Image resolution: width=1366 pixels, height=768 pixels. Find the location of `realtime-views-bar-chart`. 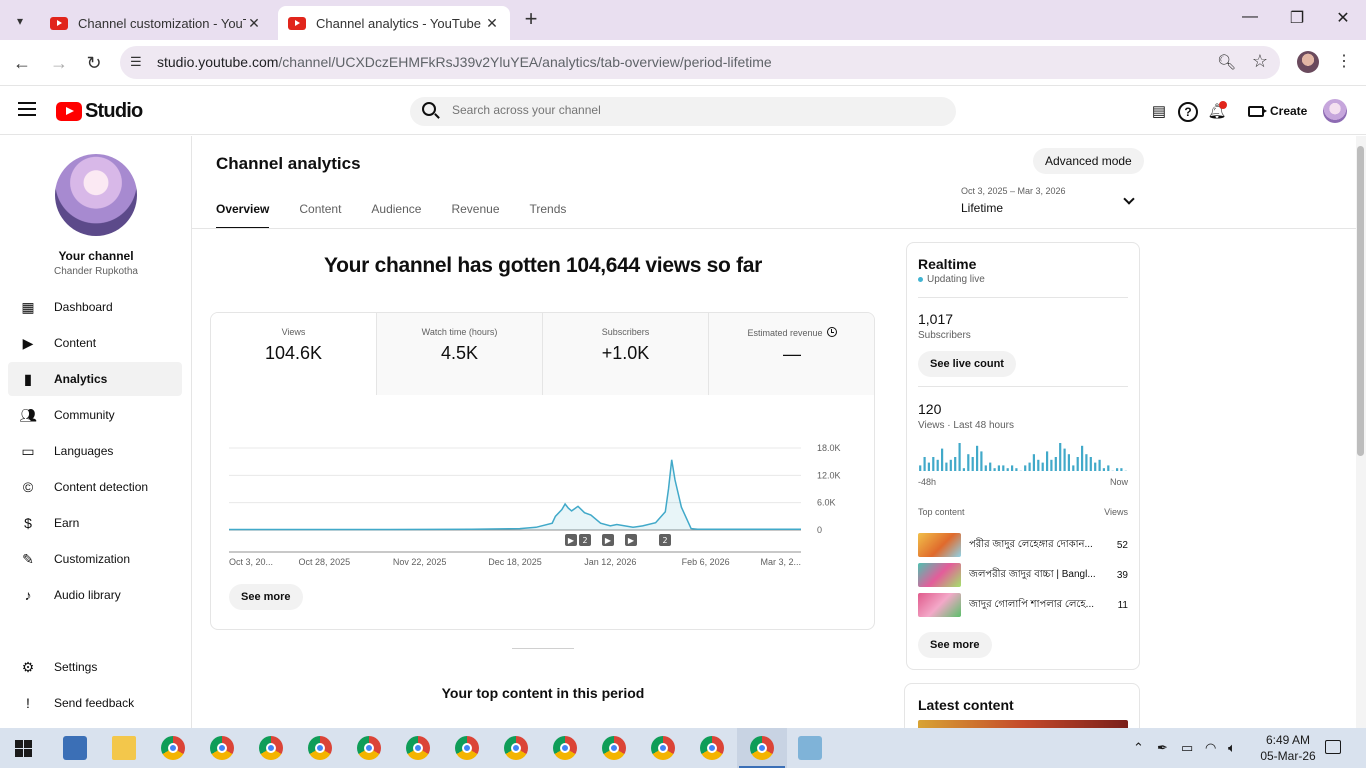

realtime-views-bar-chart is located at coordinates (1023, 455).